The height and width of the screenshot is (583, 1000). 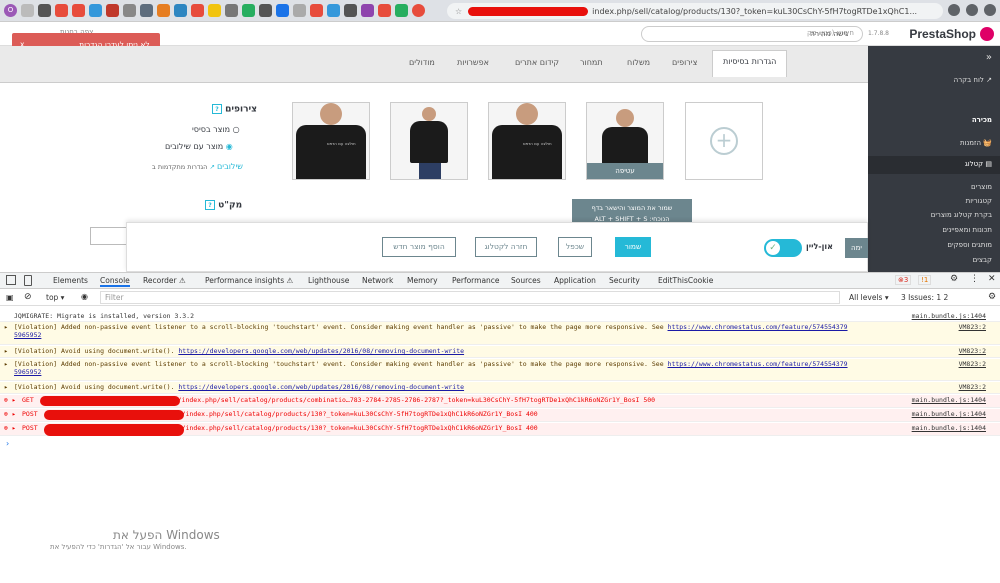 What do you see at coordinates (537, 62) in the screenshot?
I see `tab-seo: קידום אתרים` at bounding box center [537, 62].